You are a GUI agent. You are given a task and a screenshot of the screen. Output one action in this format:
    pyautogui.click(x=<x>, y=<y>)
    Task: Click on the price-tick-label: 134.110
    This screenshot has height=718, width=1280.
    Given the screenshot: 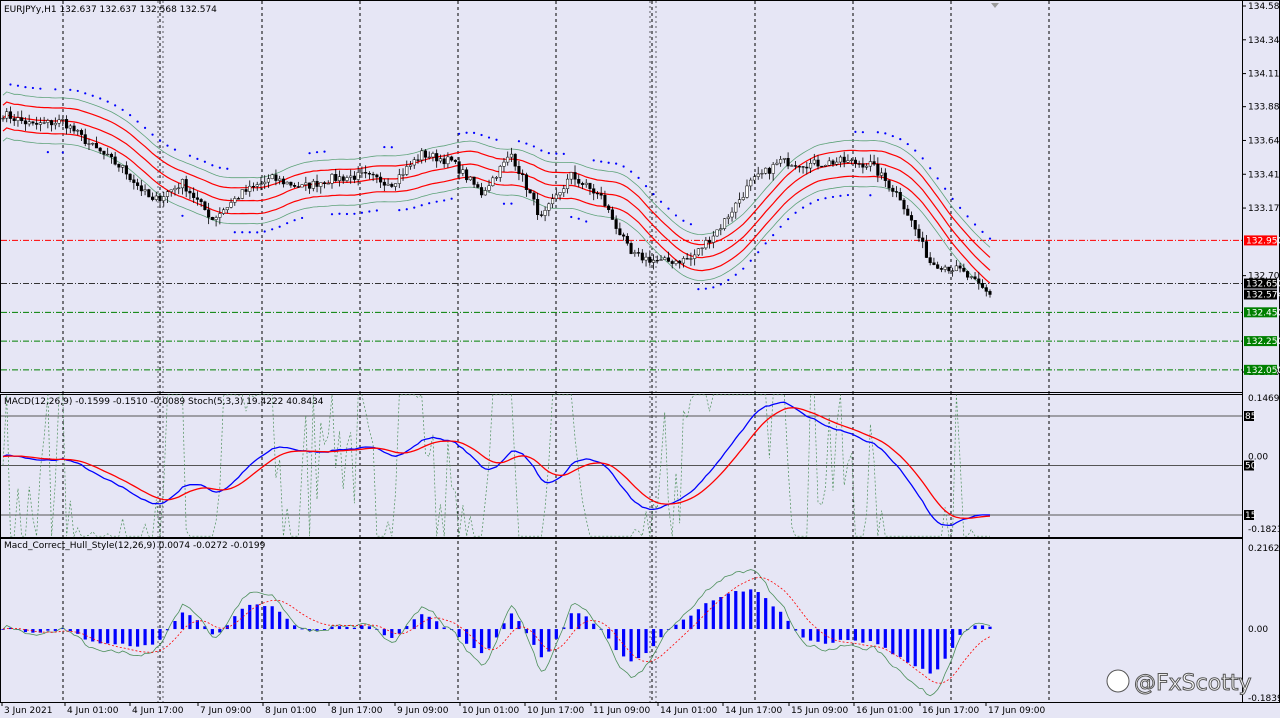 What is the action you would take?
    pyautogui.click(x=1264, y=75)
    